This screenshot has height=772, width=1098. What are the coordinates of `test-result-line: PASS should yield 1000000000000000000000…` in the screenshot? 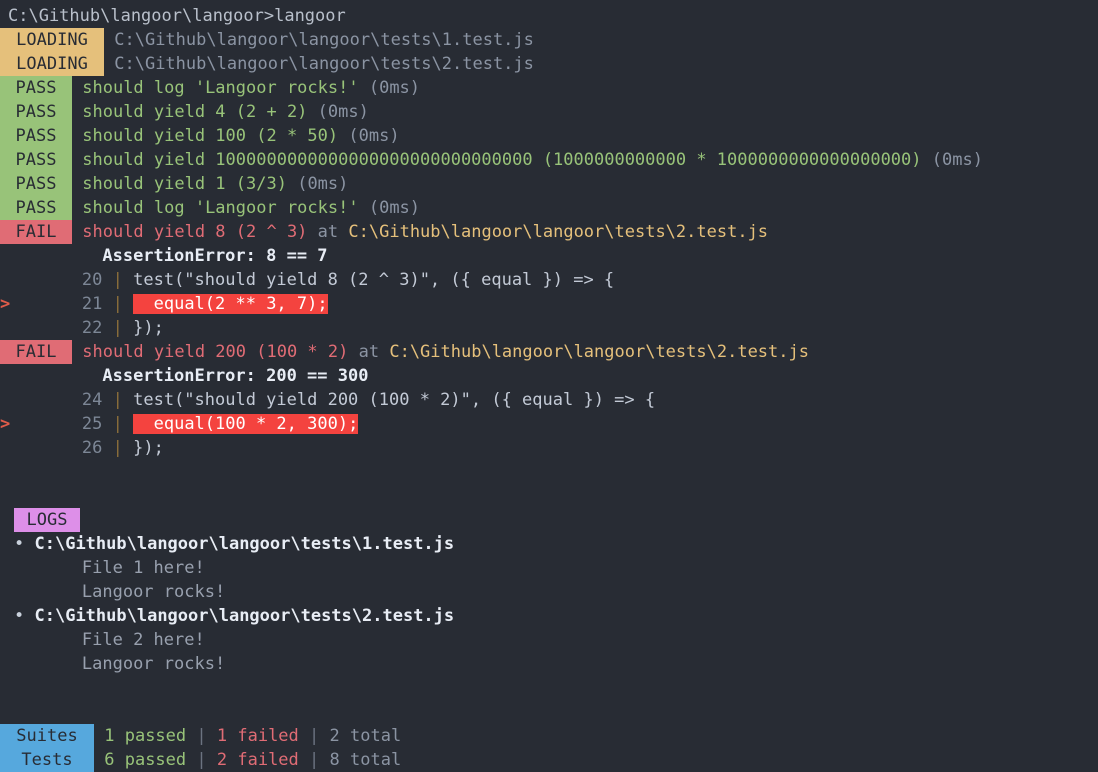 It's located at (549, 160).